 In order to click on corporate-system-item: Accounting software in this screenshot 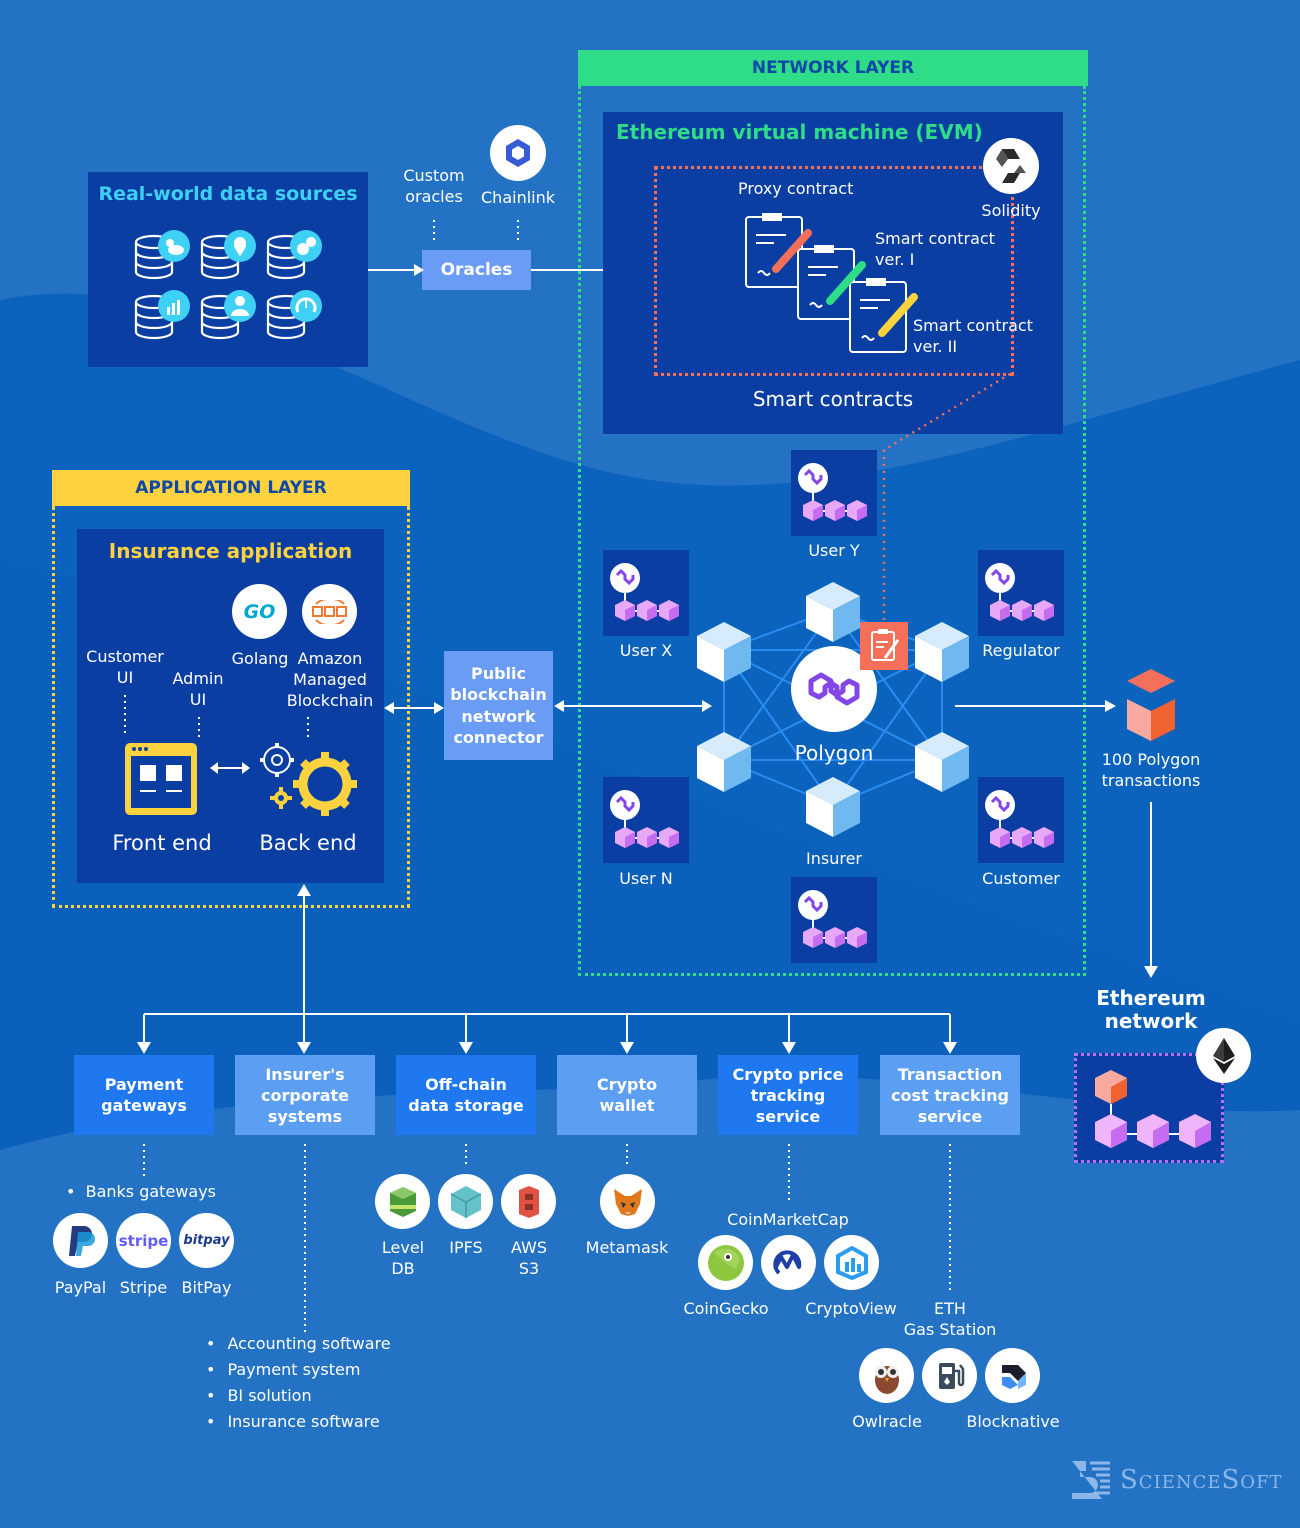, I will do `click(298, 1344)`.